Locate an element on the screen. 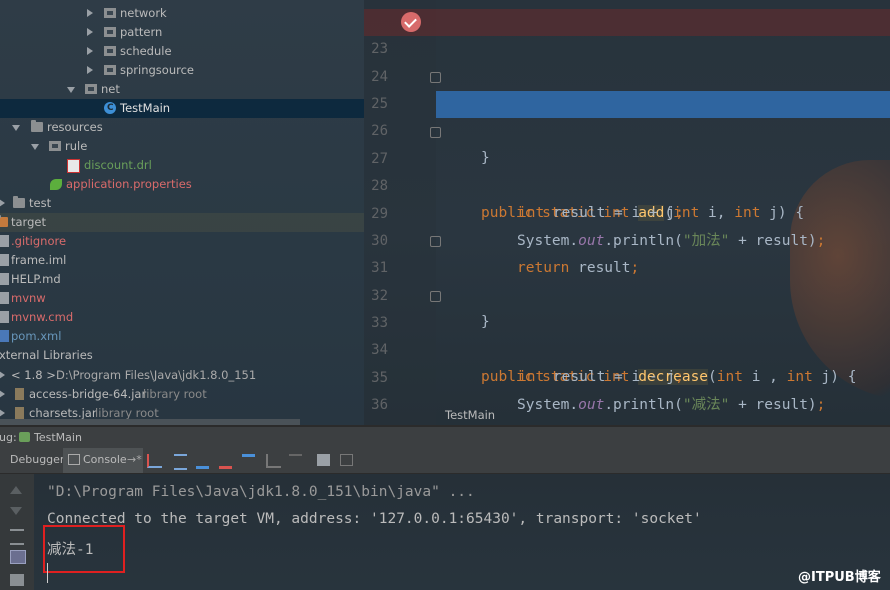 This screenshot has height=590, width=890. run-to-cursor-icon is located at coordinates (295, 461).